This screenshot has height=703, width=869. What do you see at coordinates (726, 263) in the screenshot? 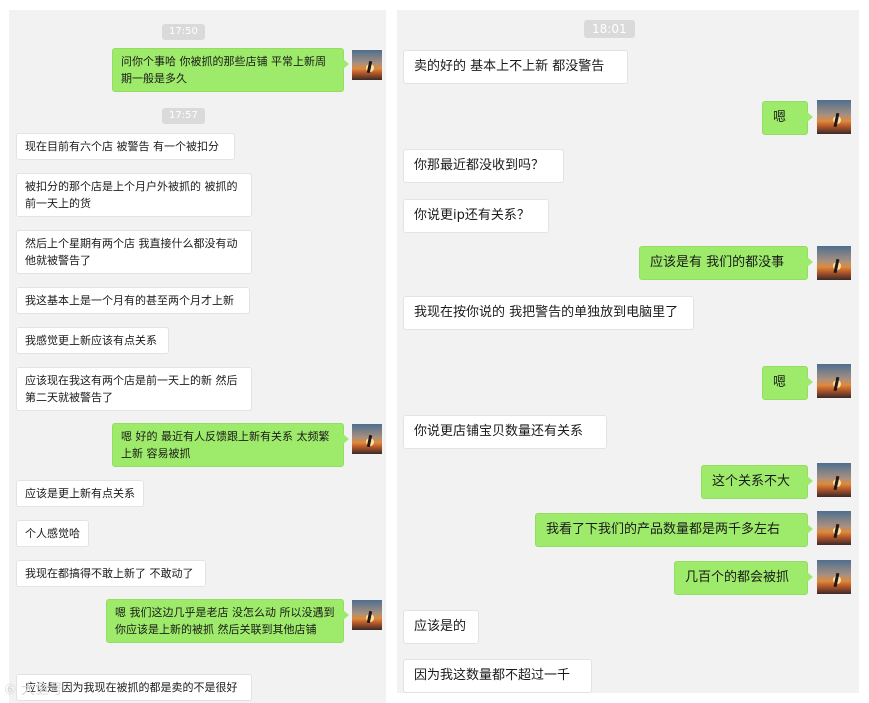
I see `message-bubble-outgoing: 应该是有 我们的都没事` at bounding box center [726, 263].